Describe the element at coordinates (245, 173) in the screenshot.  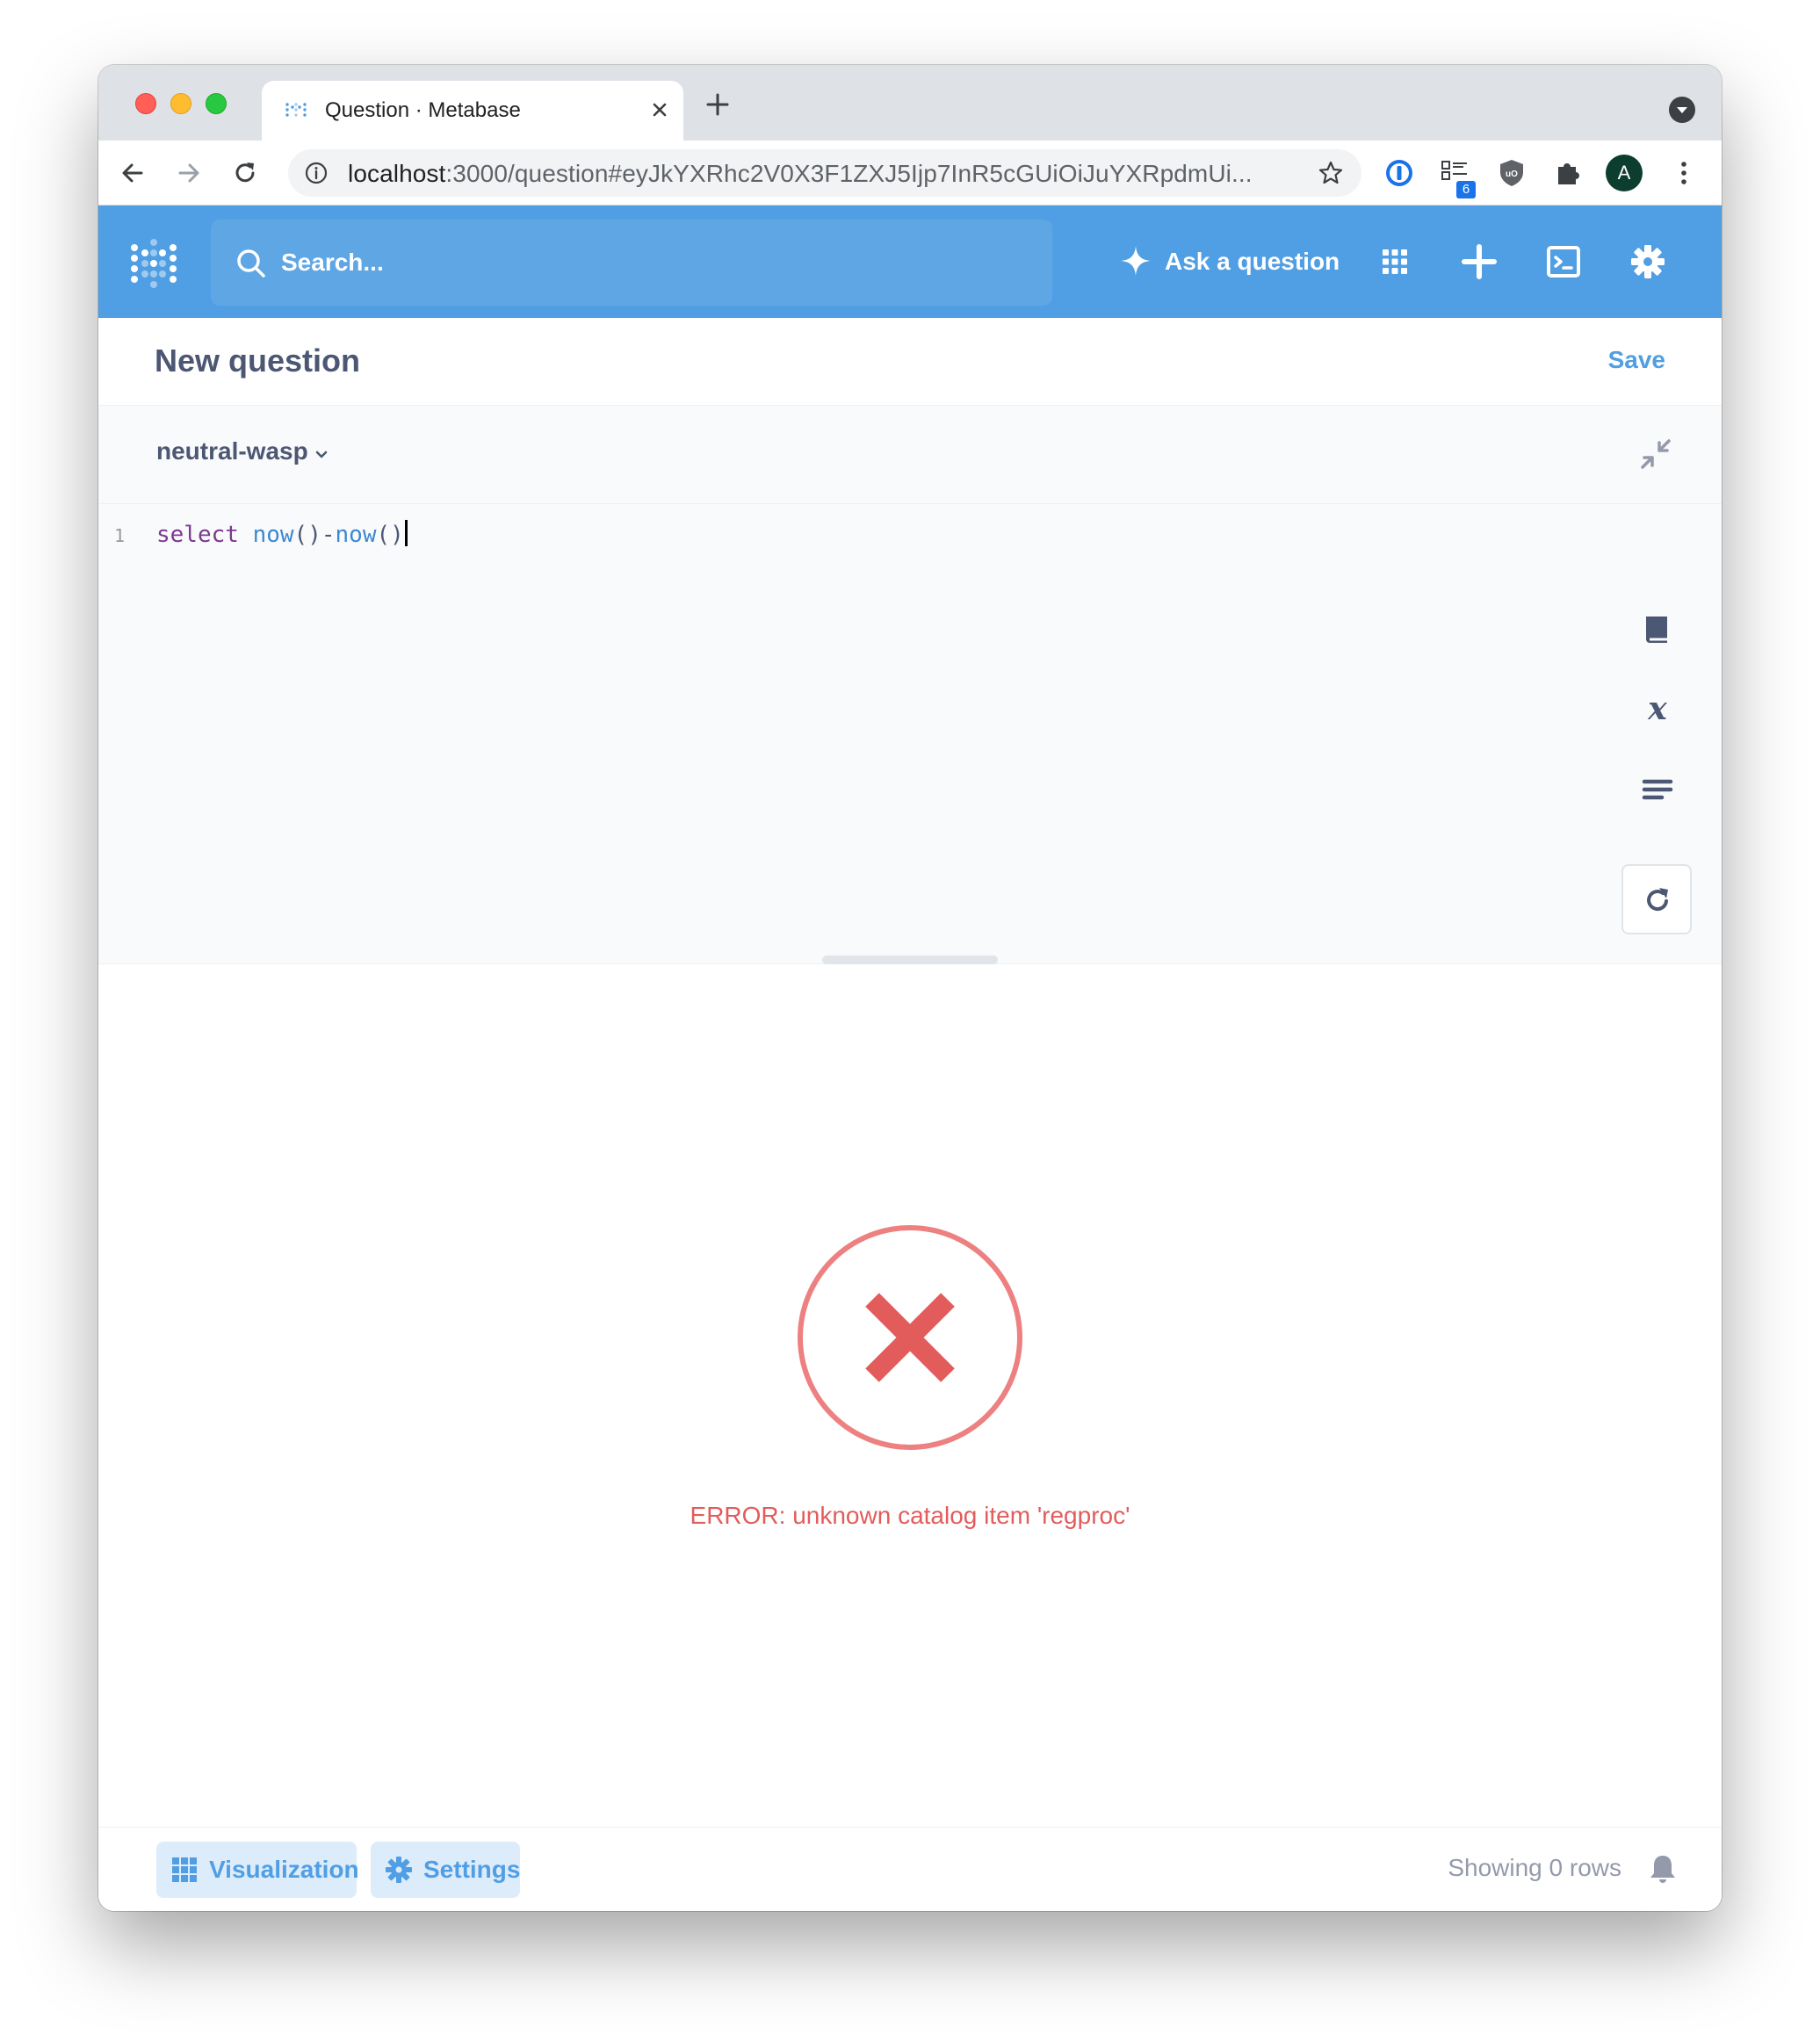
I see `reload-icon` at that location.